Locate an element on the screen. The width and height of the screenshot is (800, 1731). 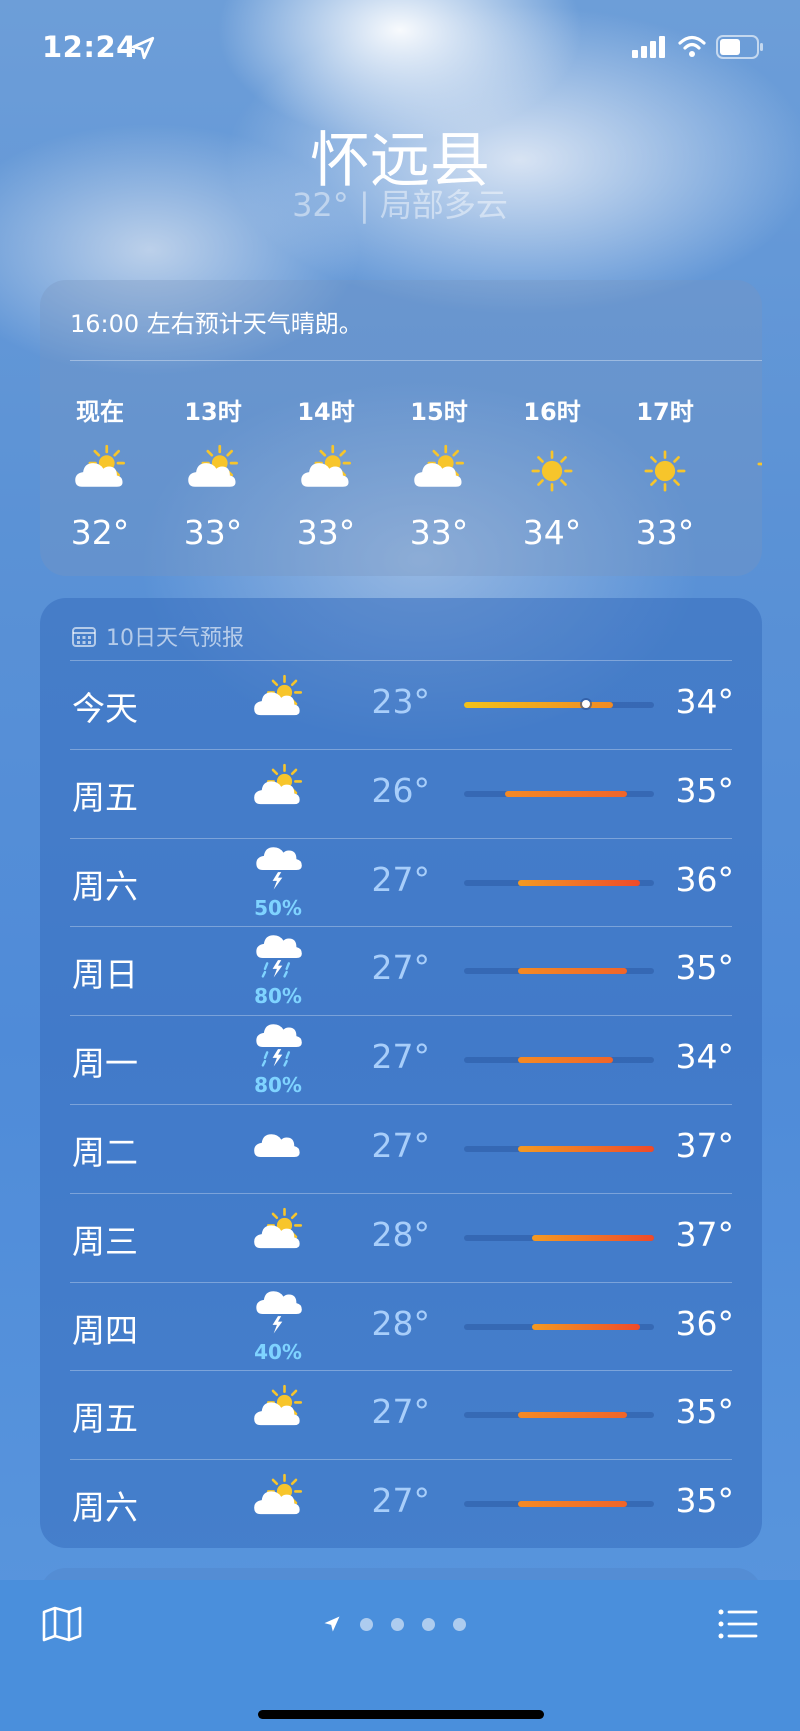
calendar-icon is located at coordinates (84, 637).